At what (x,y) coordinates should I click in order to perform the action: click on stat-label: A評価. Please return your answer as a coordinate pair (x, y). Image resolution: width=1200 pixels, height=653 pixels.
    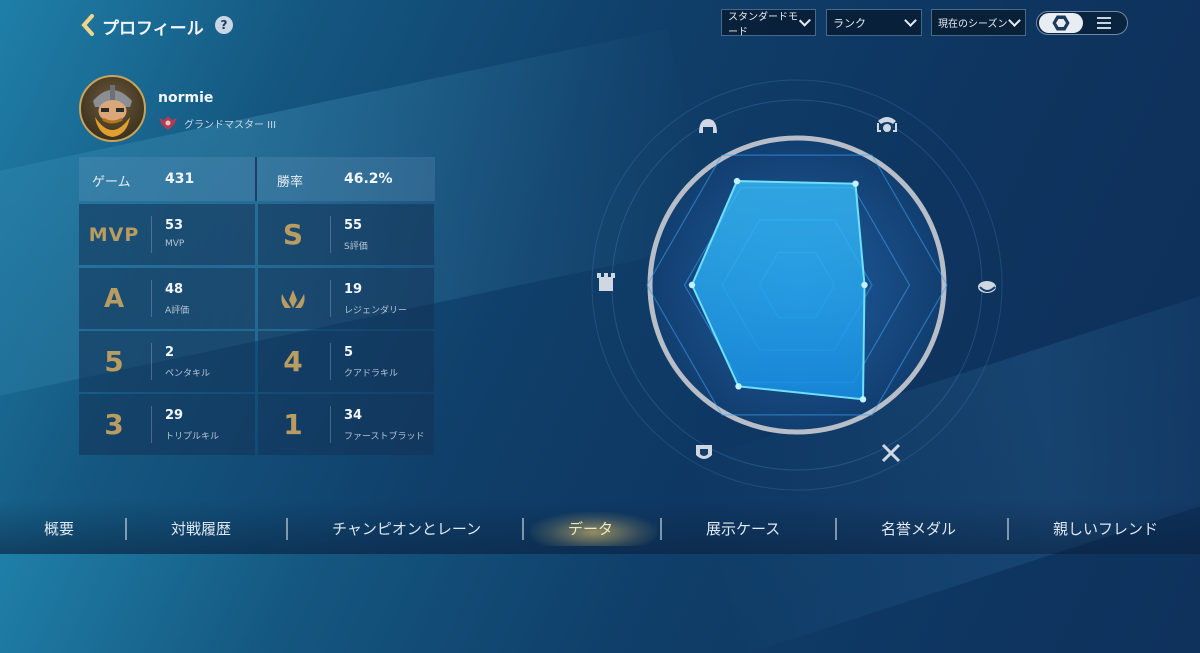
    Looking at the image, I should click on (177, 311).